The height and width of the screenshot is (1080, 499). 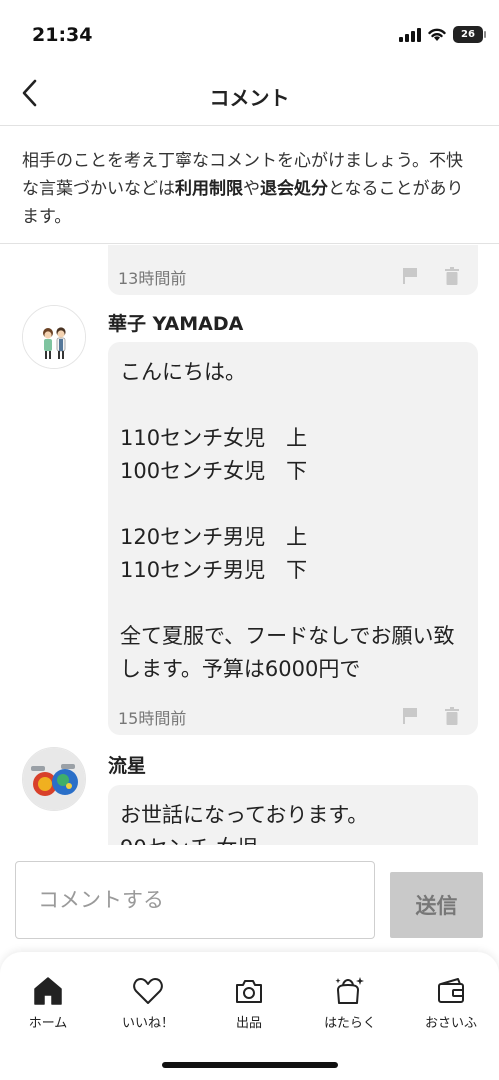 I want to click on tab-likes: いいね！, so click(x=148, y=1003).